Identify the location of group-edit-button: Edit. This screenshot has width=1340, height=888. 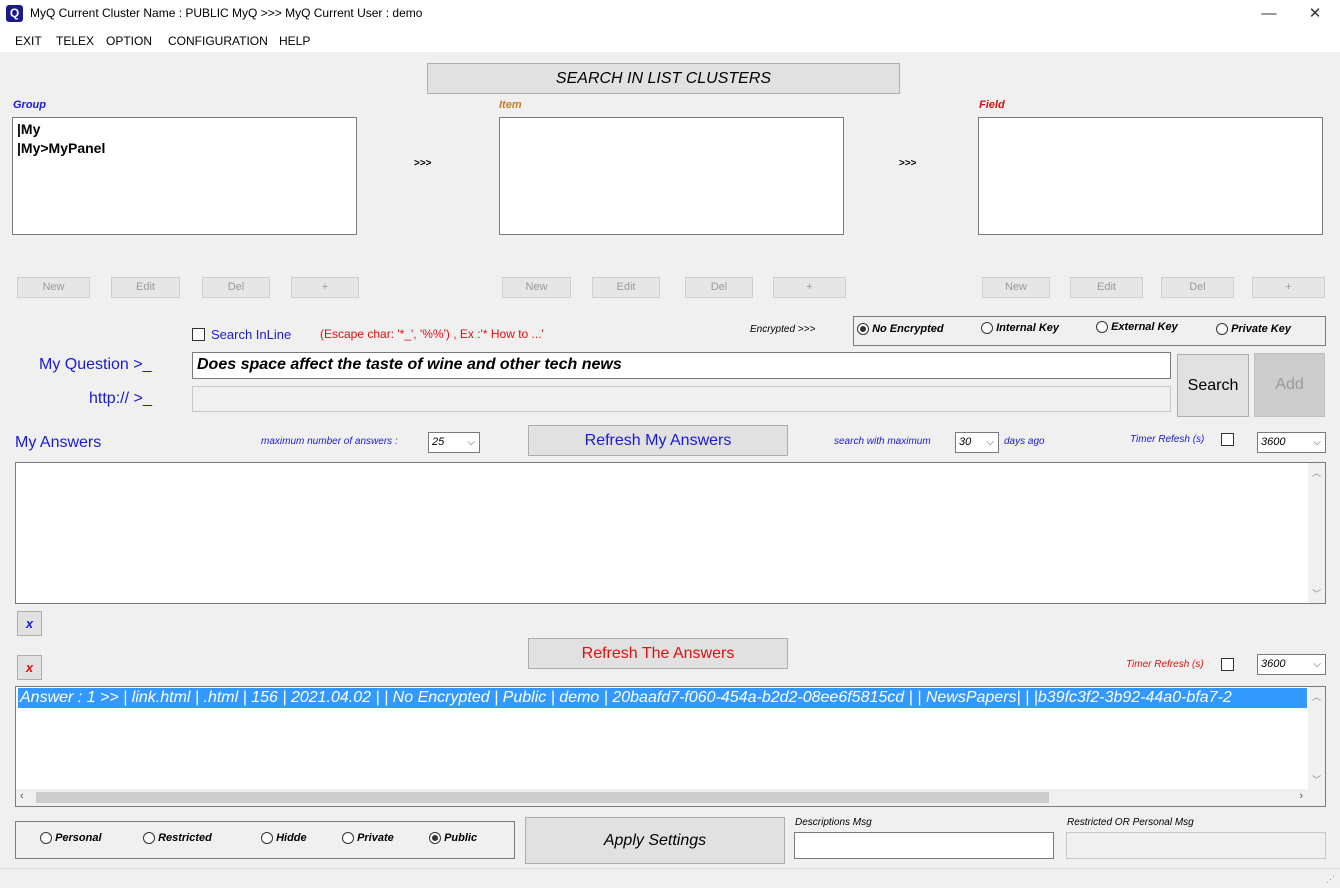
(145, 287).